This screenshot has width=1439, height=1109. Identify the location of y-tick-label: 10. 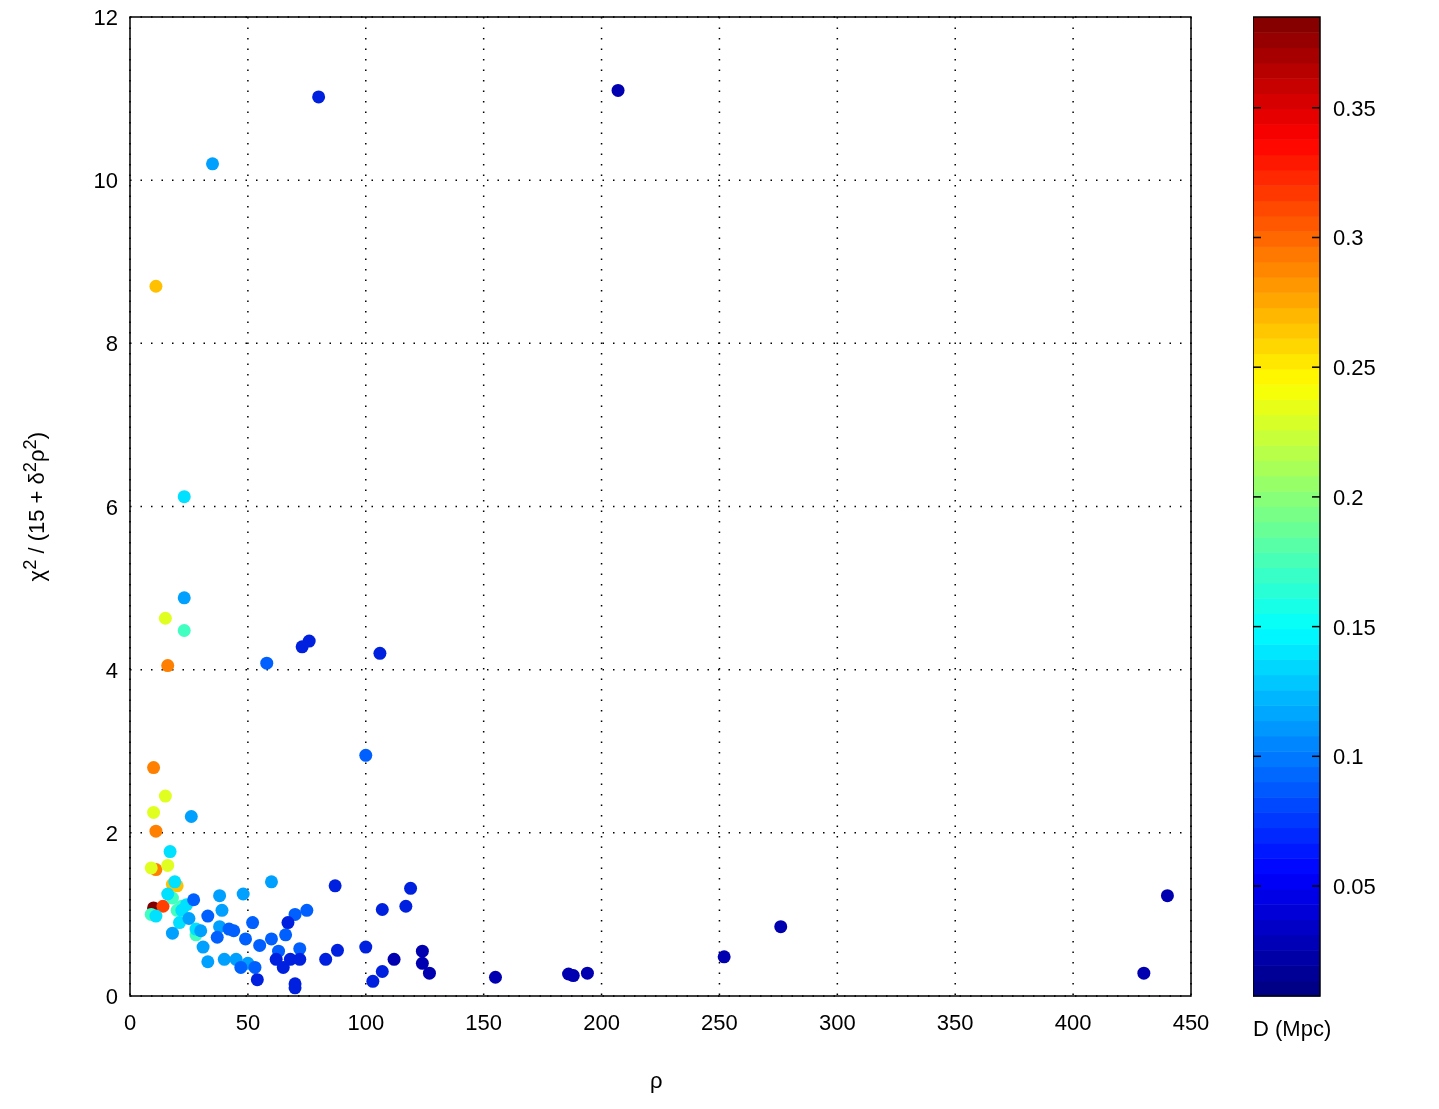
(105, 181).